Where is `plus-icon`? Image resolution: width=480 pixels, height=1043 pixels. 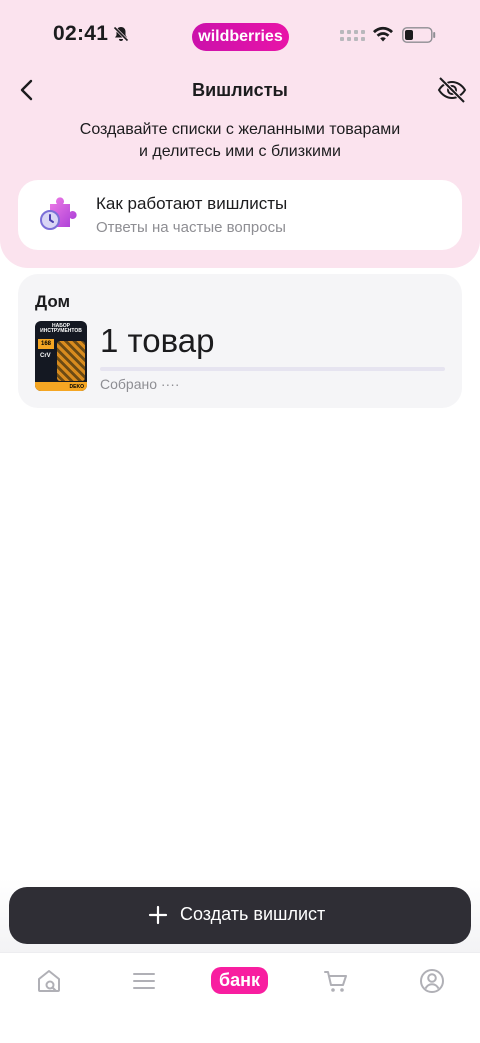 plus-icon is located at coordinates (158, 915).